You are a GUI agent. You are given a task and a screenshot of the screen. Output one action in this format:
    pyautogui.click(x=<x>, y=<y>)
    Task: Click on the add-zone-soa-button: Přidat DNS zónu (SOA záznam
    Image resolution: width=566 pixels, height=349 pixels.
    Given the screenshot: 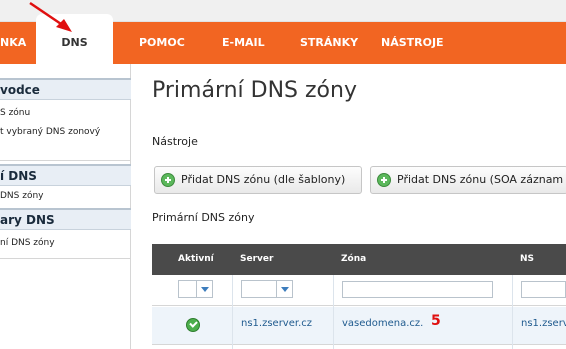 What is the action you would take?
    pyautogui.click(x=468, y=180)
    